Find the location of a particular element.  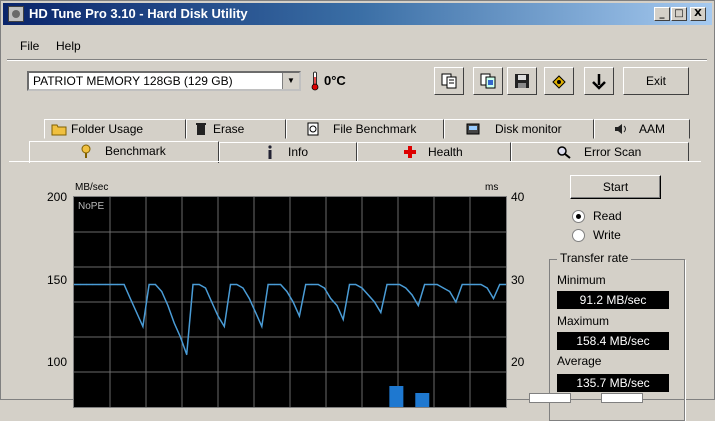

tab-info: Info is located at coordinates (288, 152).